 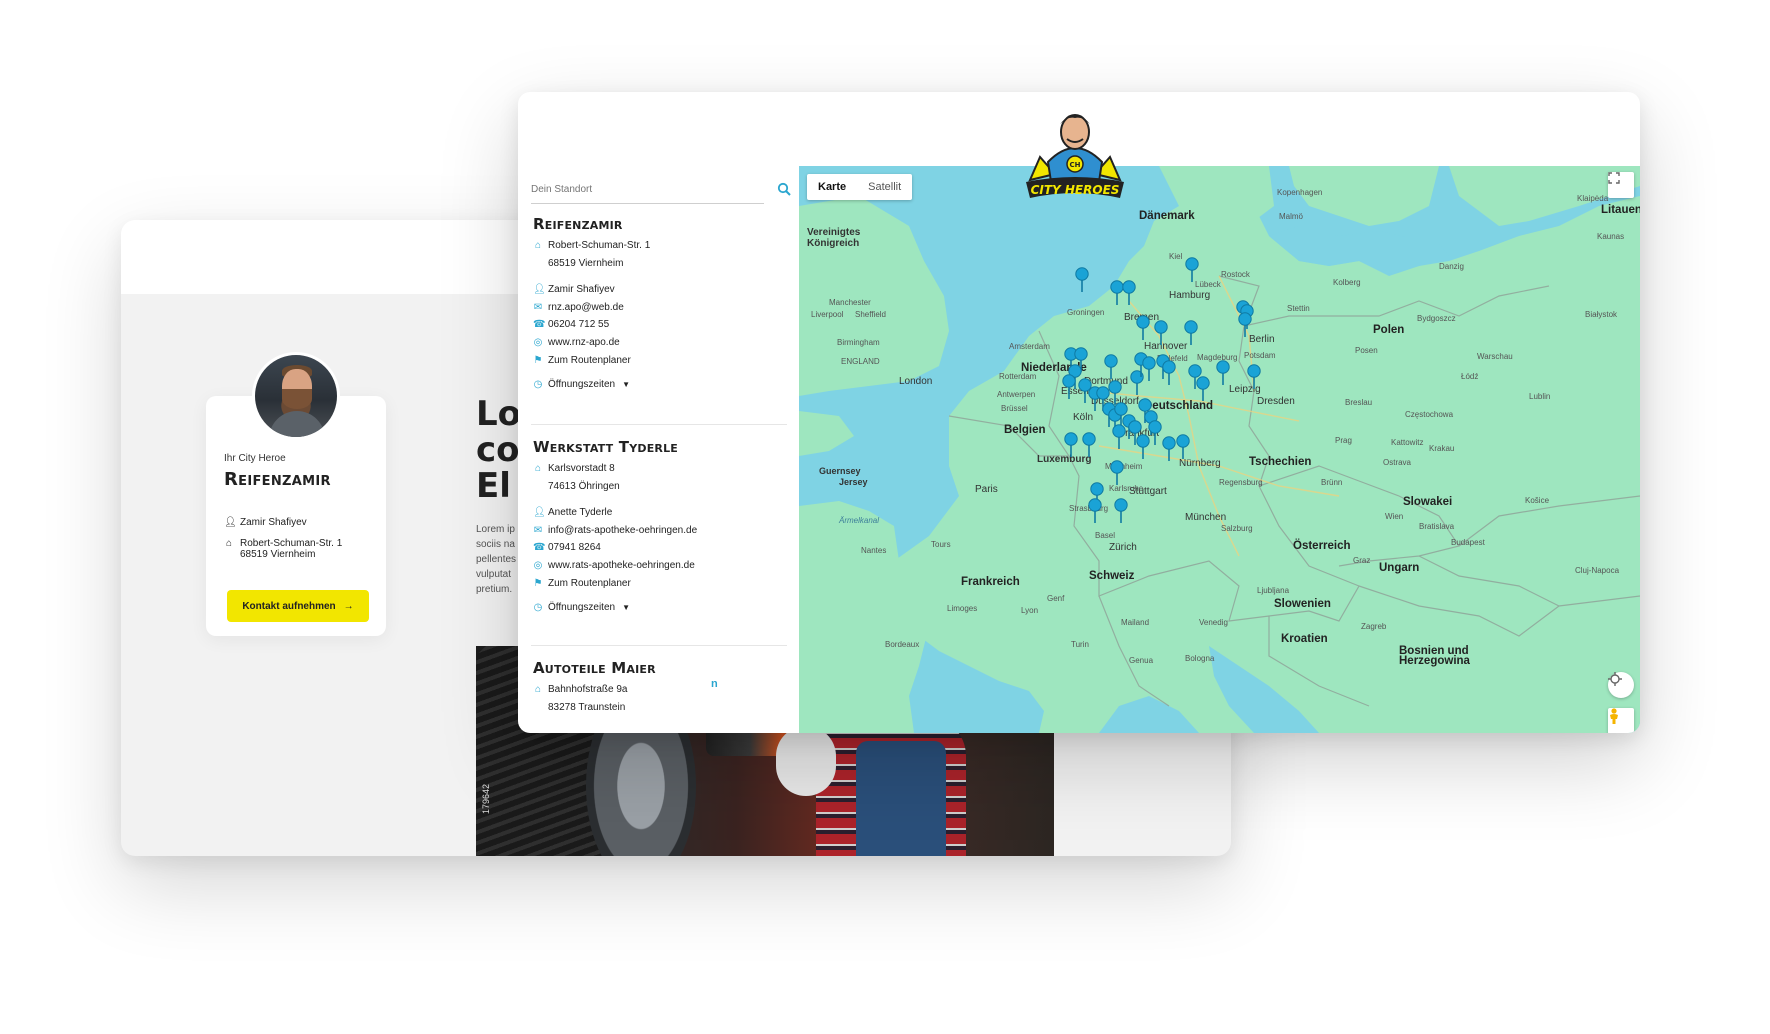 I want to click on contact-button: Kontakt aufnehmen →, so click(x=298, y=606).